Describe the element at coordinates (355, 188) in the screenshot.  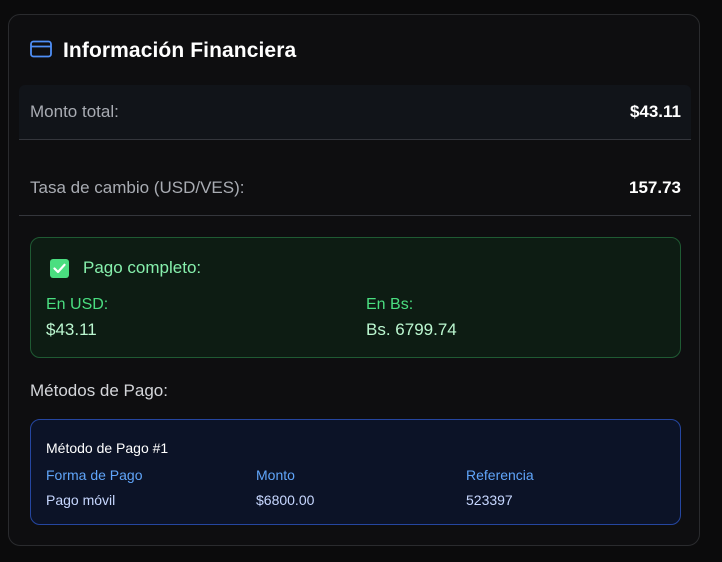
I see `exchange-rate-row: Tasa de cambio (USD/VES): 157.73` at that location.